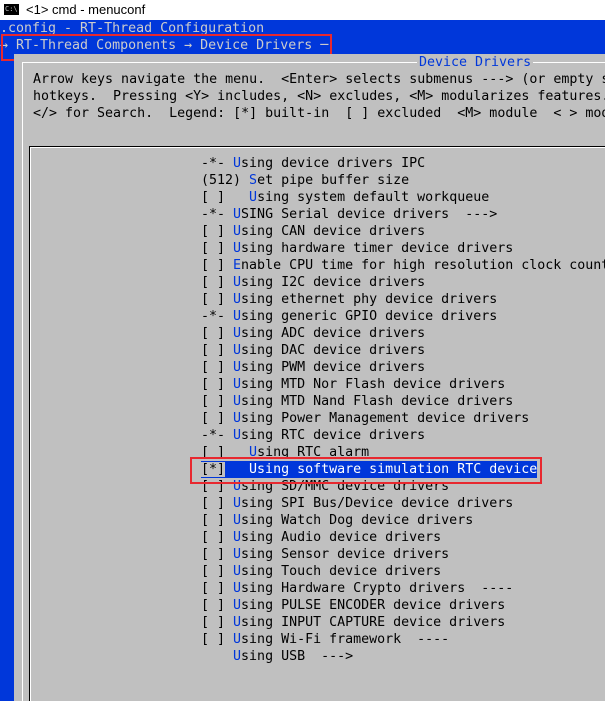  Describe the element at coordinates (357, 588) in the screenshot. I see `menu-item: [ ] Using Hardware Crypto drivers ----` at that location.